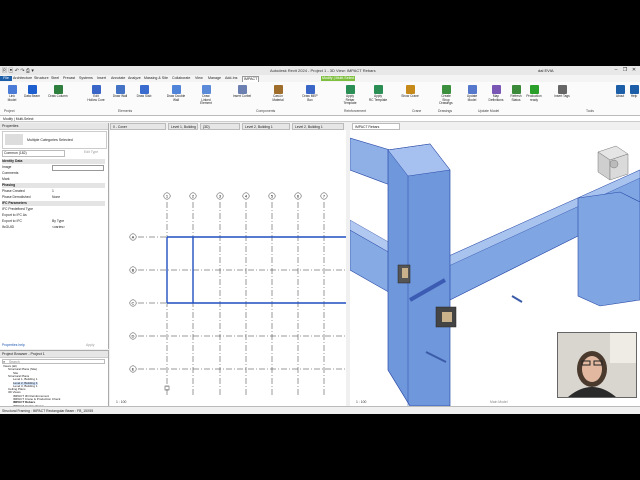 The width and height of the screenshot is (640, 480). What do you see at coordinates (220, 126) in the screenshot?
I see `view-tab: {3D}` at bounding box center [220, 126].